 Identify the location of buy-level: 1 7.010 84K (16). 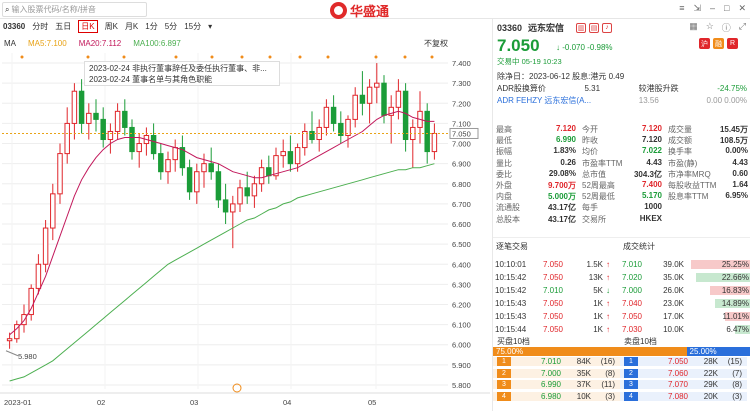
(556, 362).